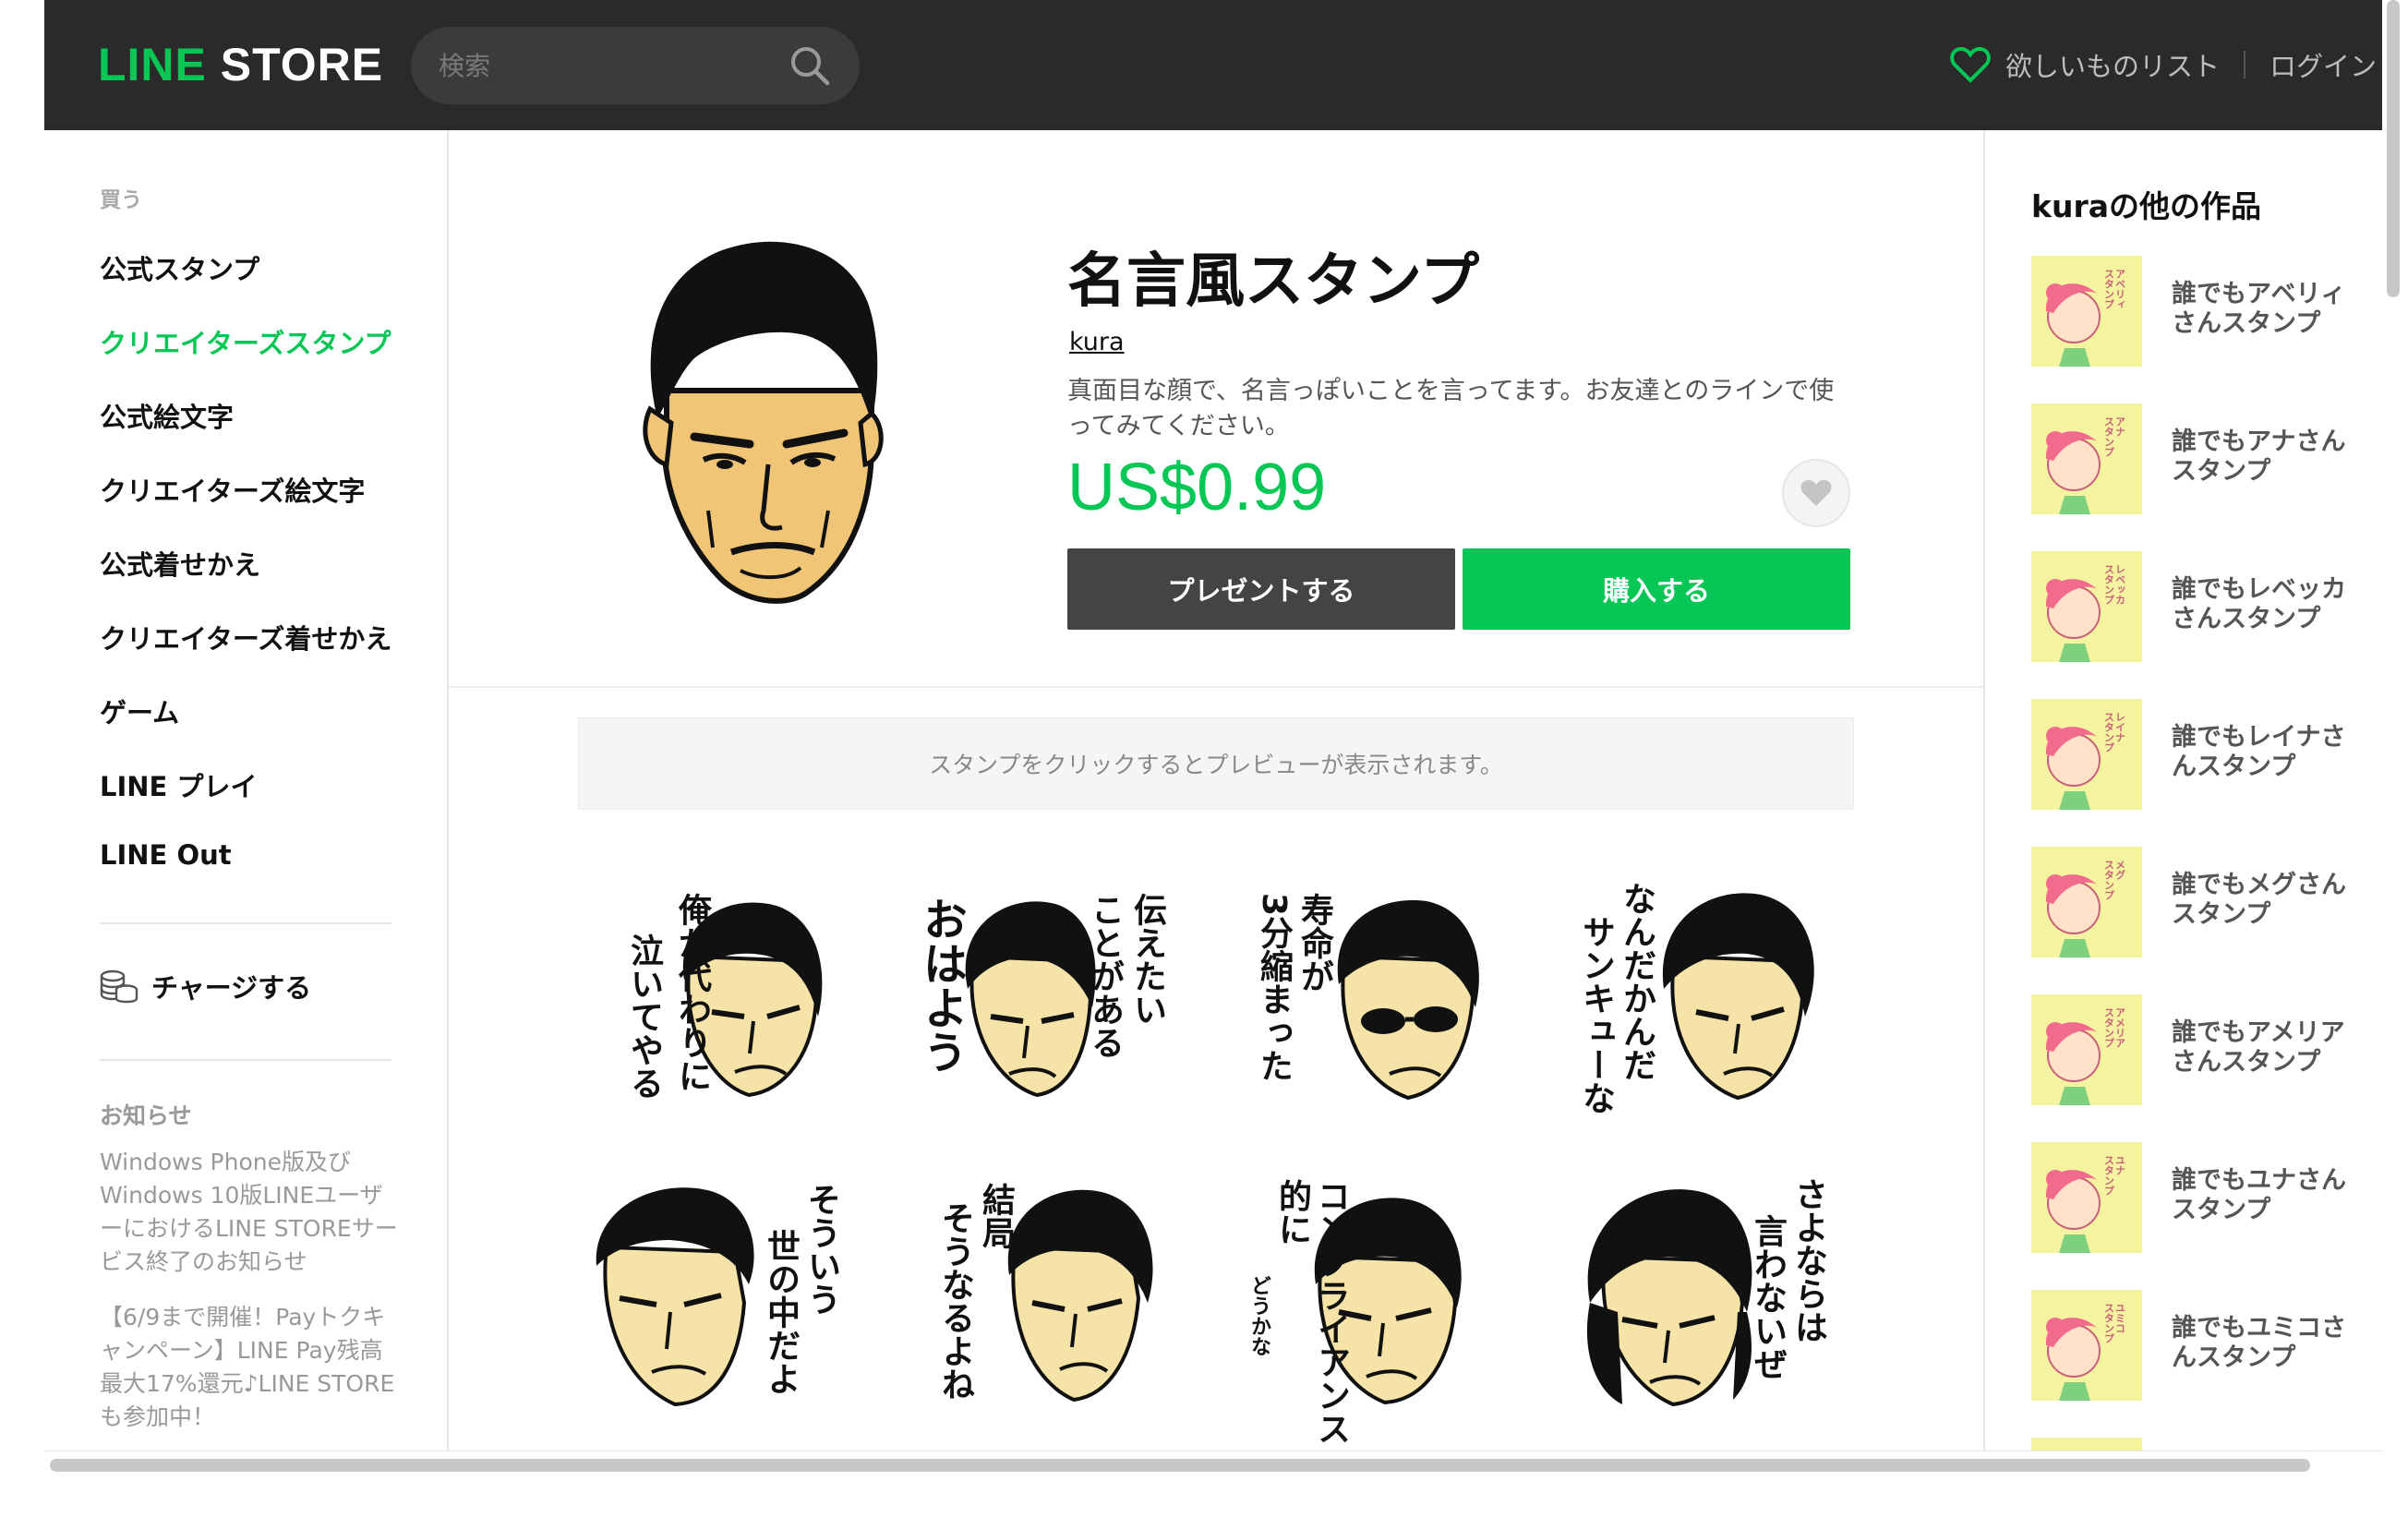 This screenshot has width=2408, height=1529. Describe the element at coordinates (2120, 1318) in the screenshot. I see `svg-text: ユミコ` at that location.